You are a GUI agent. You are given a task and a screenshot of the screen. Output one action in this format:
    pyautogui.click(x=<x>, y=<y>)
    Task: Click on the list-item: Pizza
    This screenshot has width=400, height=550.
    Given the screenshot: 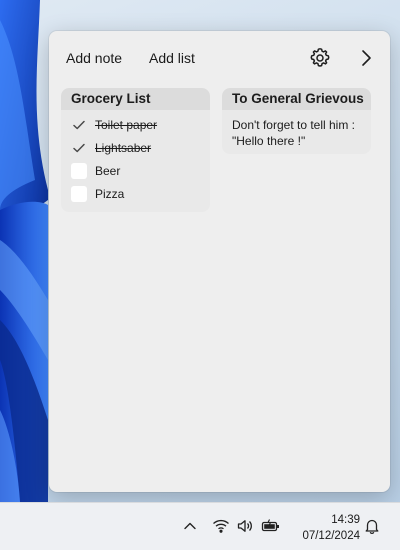 What is the action you would take?
    pyautogui.click(x=135, y=194)
    